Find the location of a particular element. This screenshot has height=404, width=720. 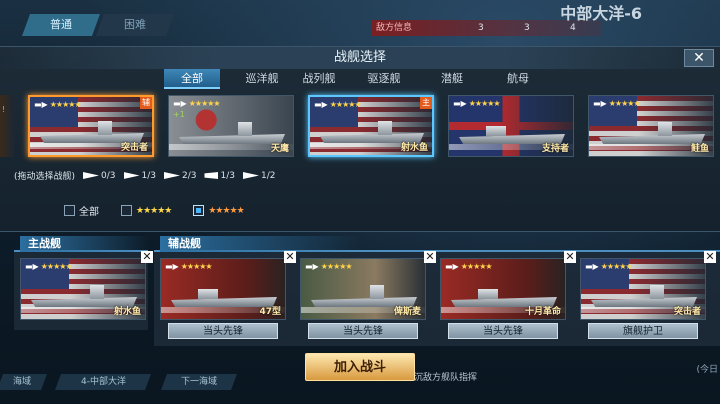

tab-carrier: 航母 is located at coordinates (518, 79).